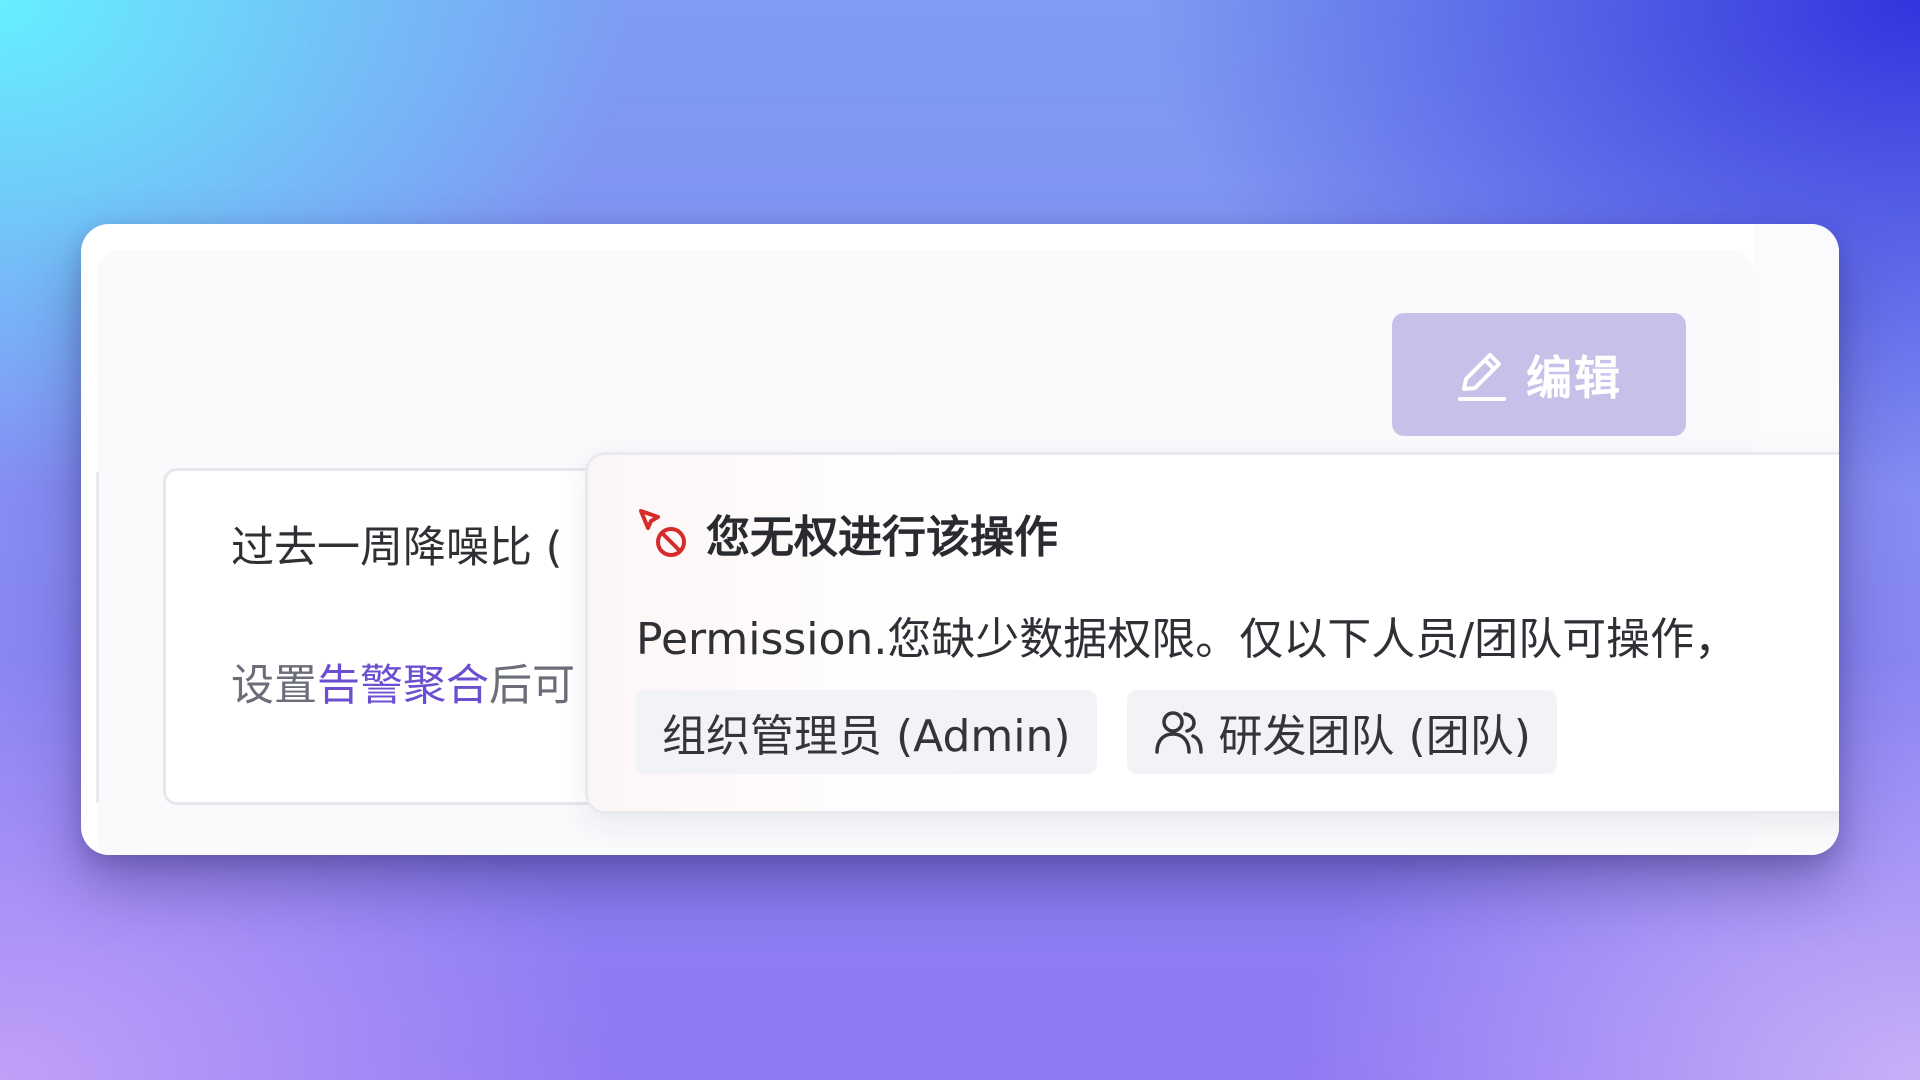 This screenshot has width=1920, height=1080. I want to click on left-divider, so click(97, 637).